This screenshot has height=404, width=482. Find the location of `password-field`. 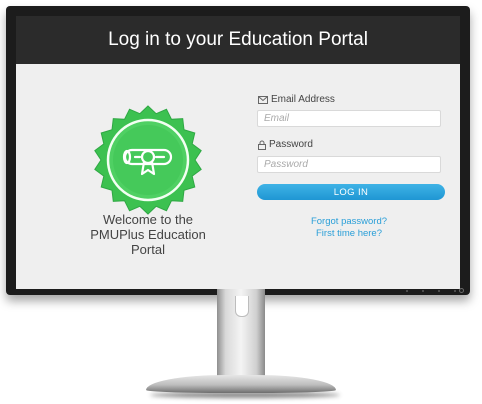

password-field is located at coordinates (349, 164).